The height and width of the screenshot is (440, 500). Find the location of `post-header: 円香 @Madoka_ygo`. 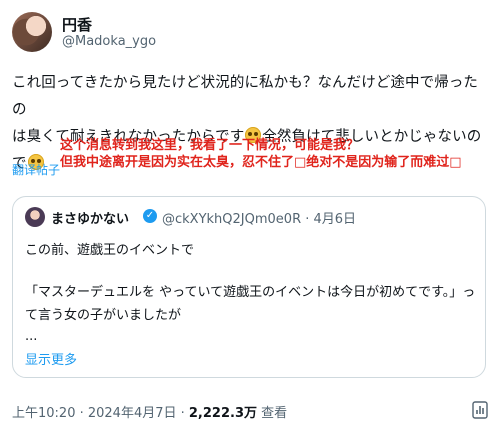

post-header: 円香 @Madoka_ygo is located at coordinates (250, 34).